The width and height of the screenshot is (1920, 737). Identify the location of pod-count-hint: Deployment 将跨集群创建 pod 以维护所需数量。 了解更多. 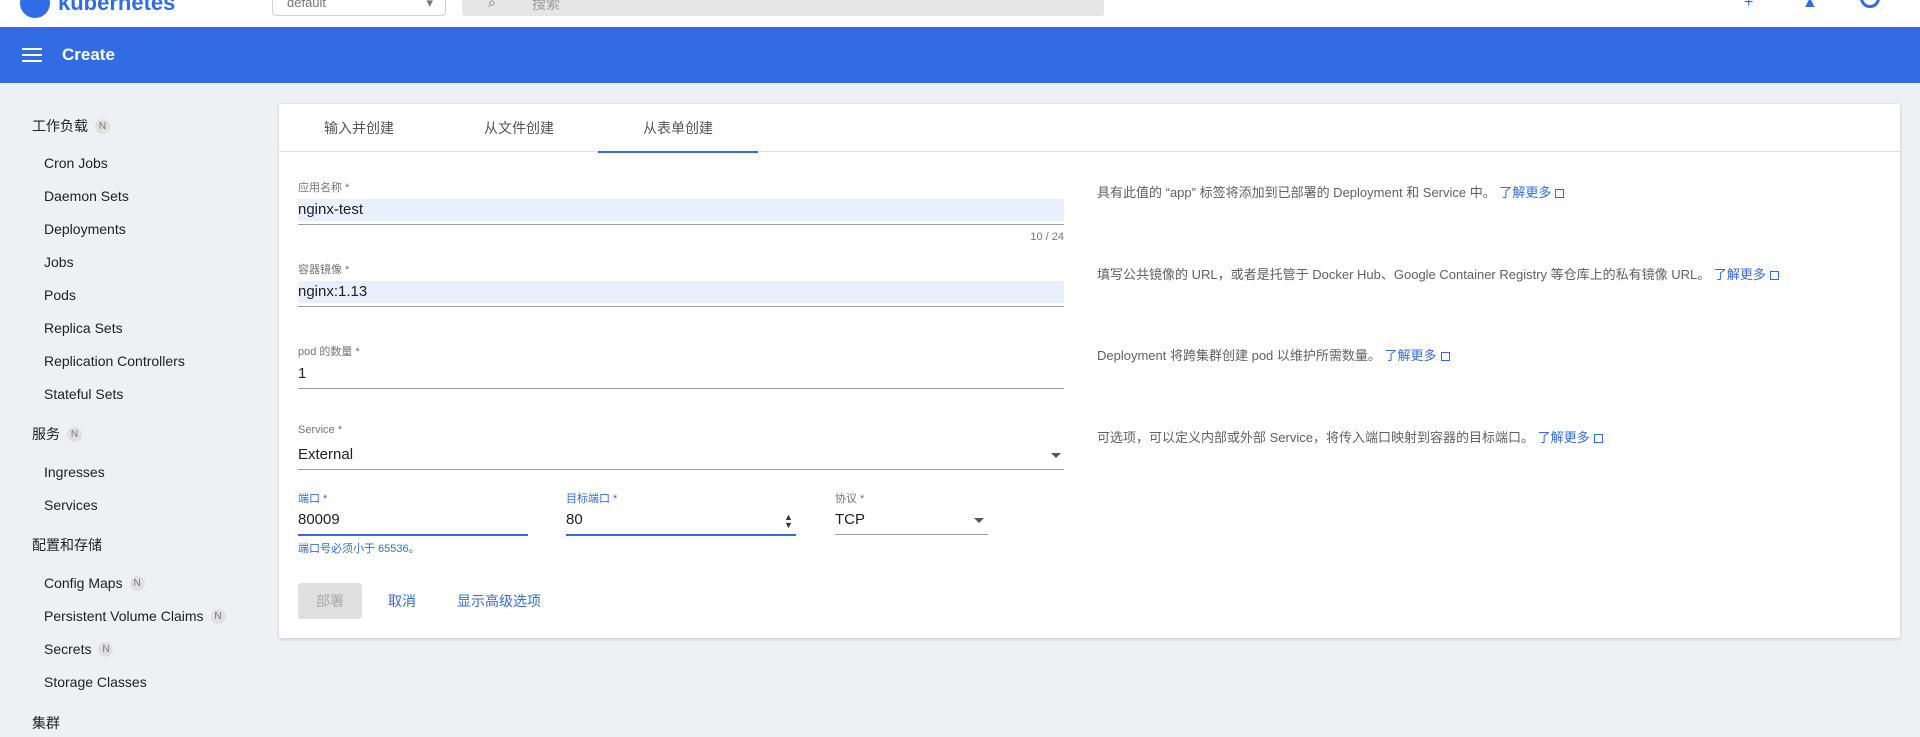
(1273, 354).